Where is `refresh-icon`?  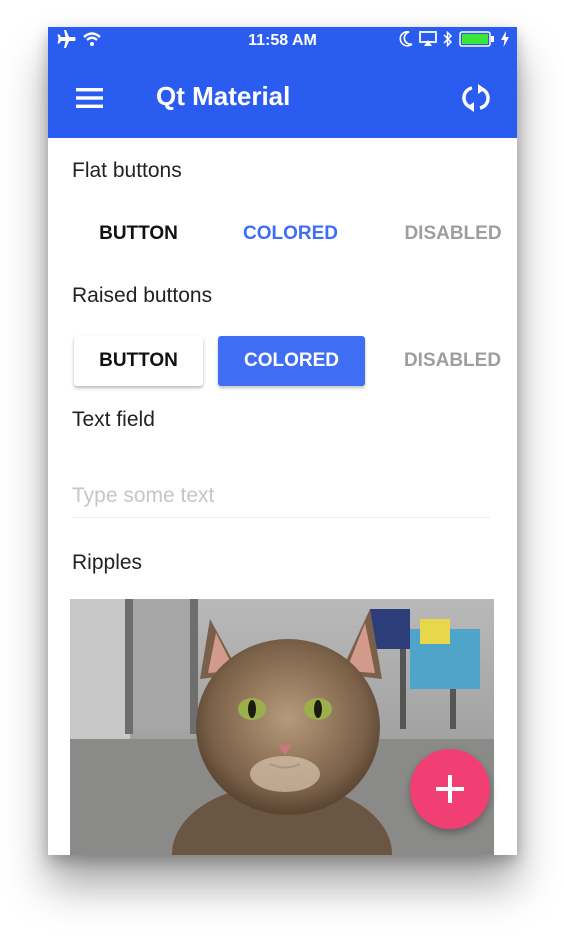 refresh-icon is located at coordinates (476, 98).